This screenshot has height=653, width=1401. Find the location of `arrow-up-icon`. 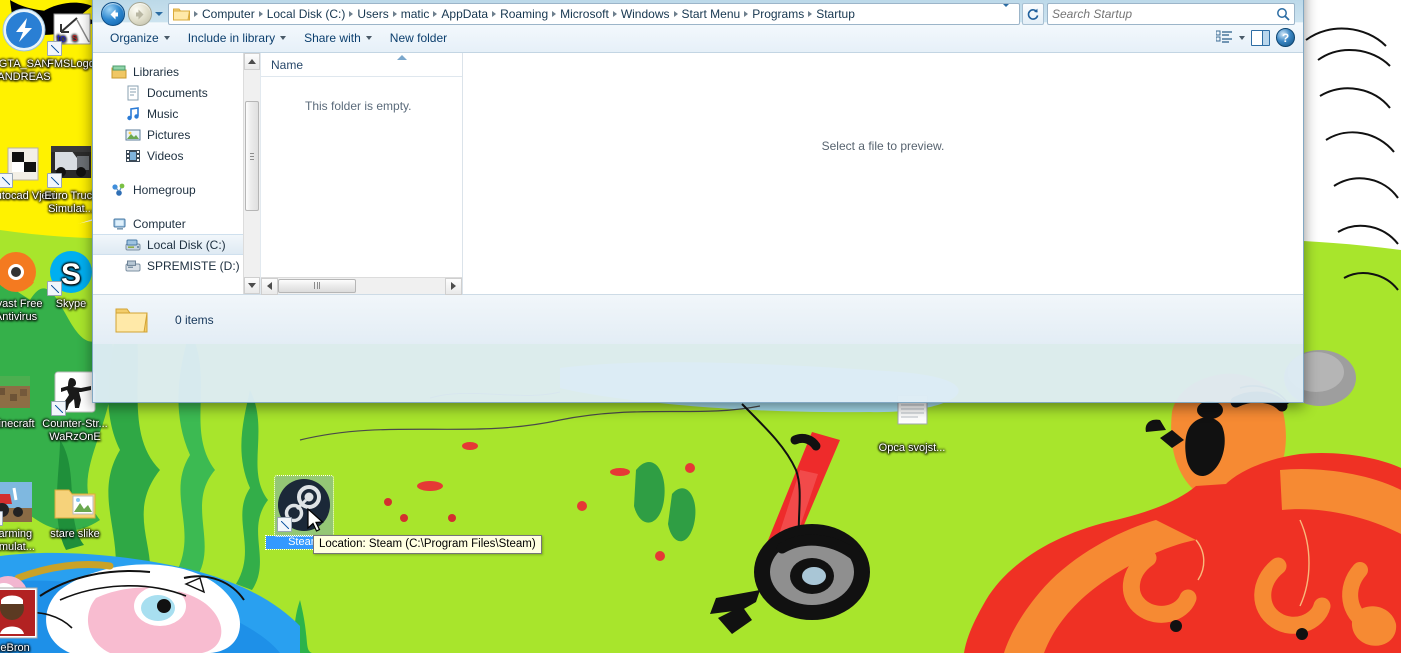

arrow-up-icon is located at coordinates (252, 61).